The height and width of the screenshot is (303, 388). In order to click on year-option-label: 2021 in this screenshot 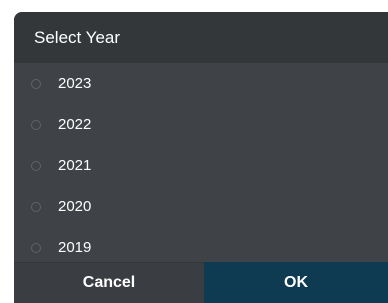, I will do `click(75, 165)`.